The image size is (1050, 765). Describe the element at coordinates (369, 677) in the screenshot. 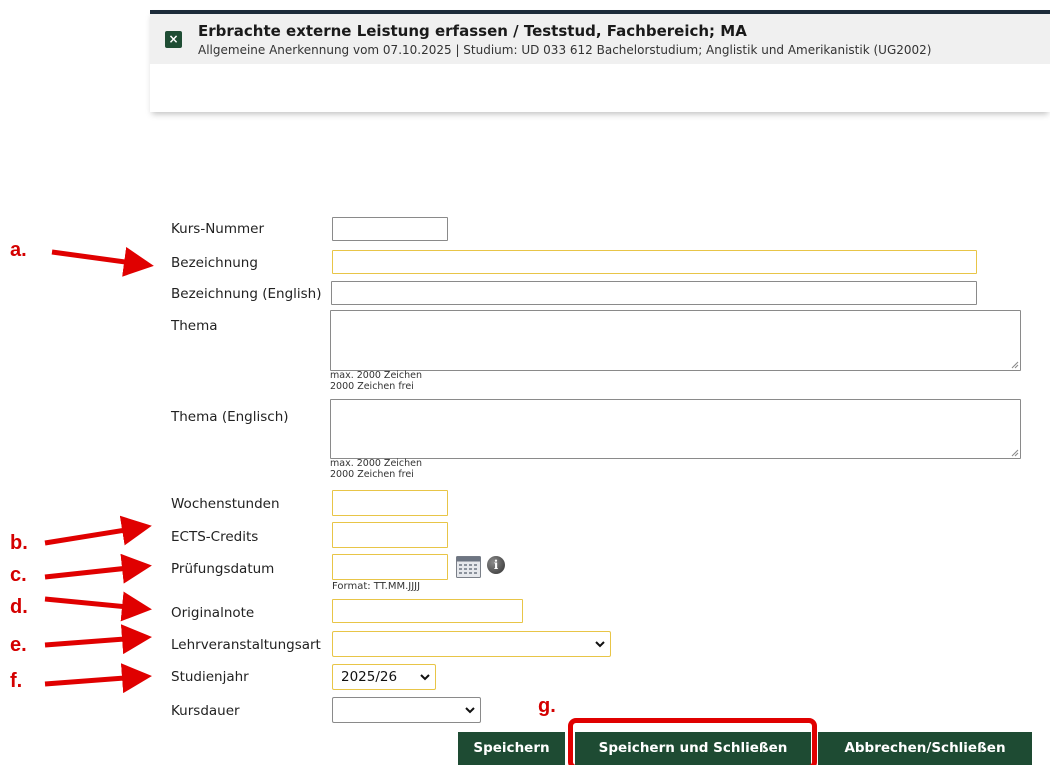

I see `studienjahr-selected: 2025/26` at that location.